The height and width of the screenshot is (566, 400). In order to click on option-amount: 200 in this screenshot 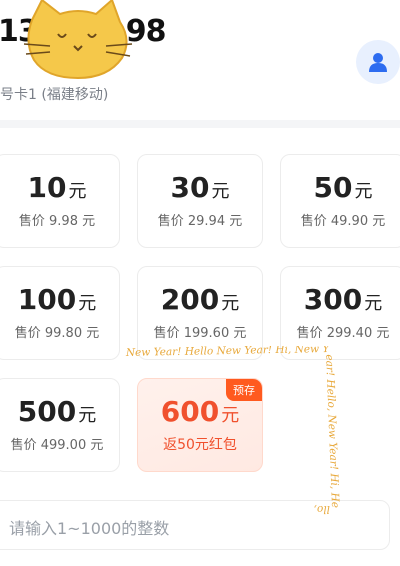, I will do `click(190, 299)`.